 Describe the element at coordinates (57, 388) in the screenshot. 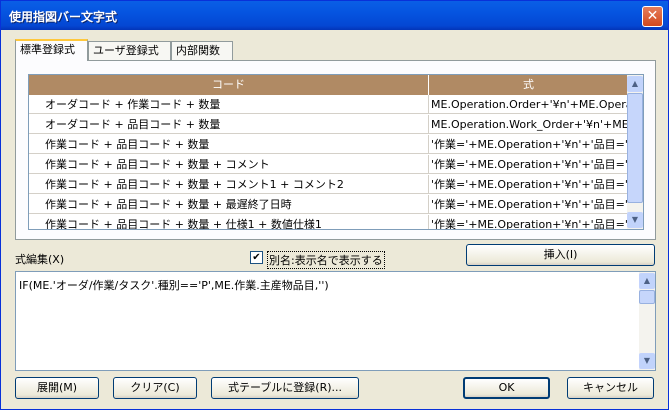

I see `expand-button: 展開(M)` at that location.